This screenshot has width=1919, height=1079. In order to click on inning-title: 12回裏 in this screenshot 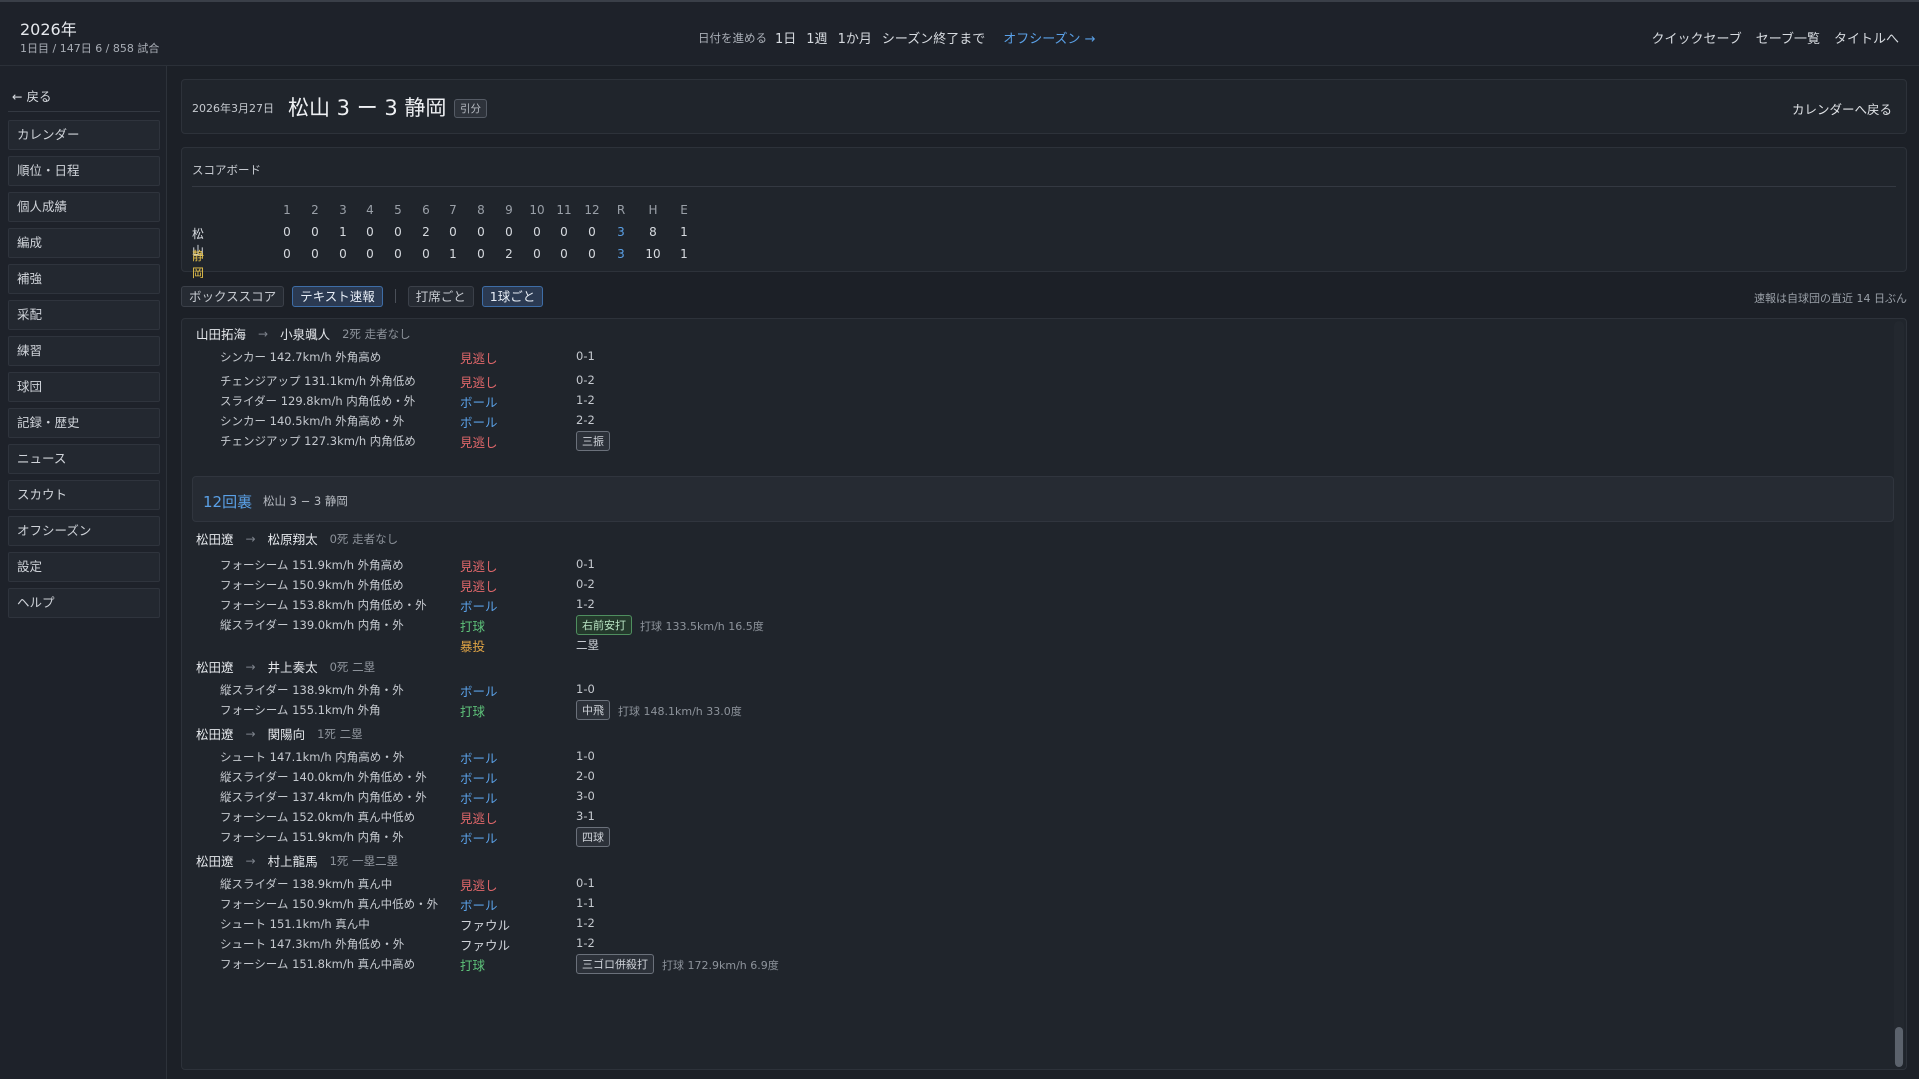, I will do `click(228, 502)`.